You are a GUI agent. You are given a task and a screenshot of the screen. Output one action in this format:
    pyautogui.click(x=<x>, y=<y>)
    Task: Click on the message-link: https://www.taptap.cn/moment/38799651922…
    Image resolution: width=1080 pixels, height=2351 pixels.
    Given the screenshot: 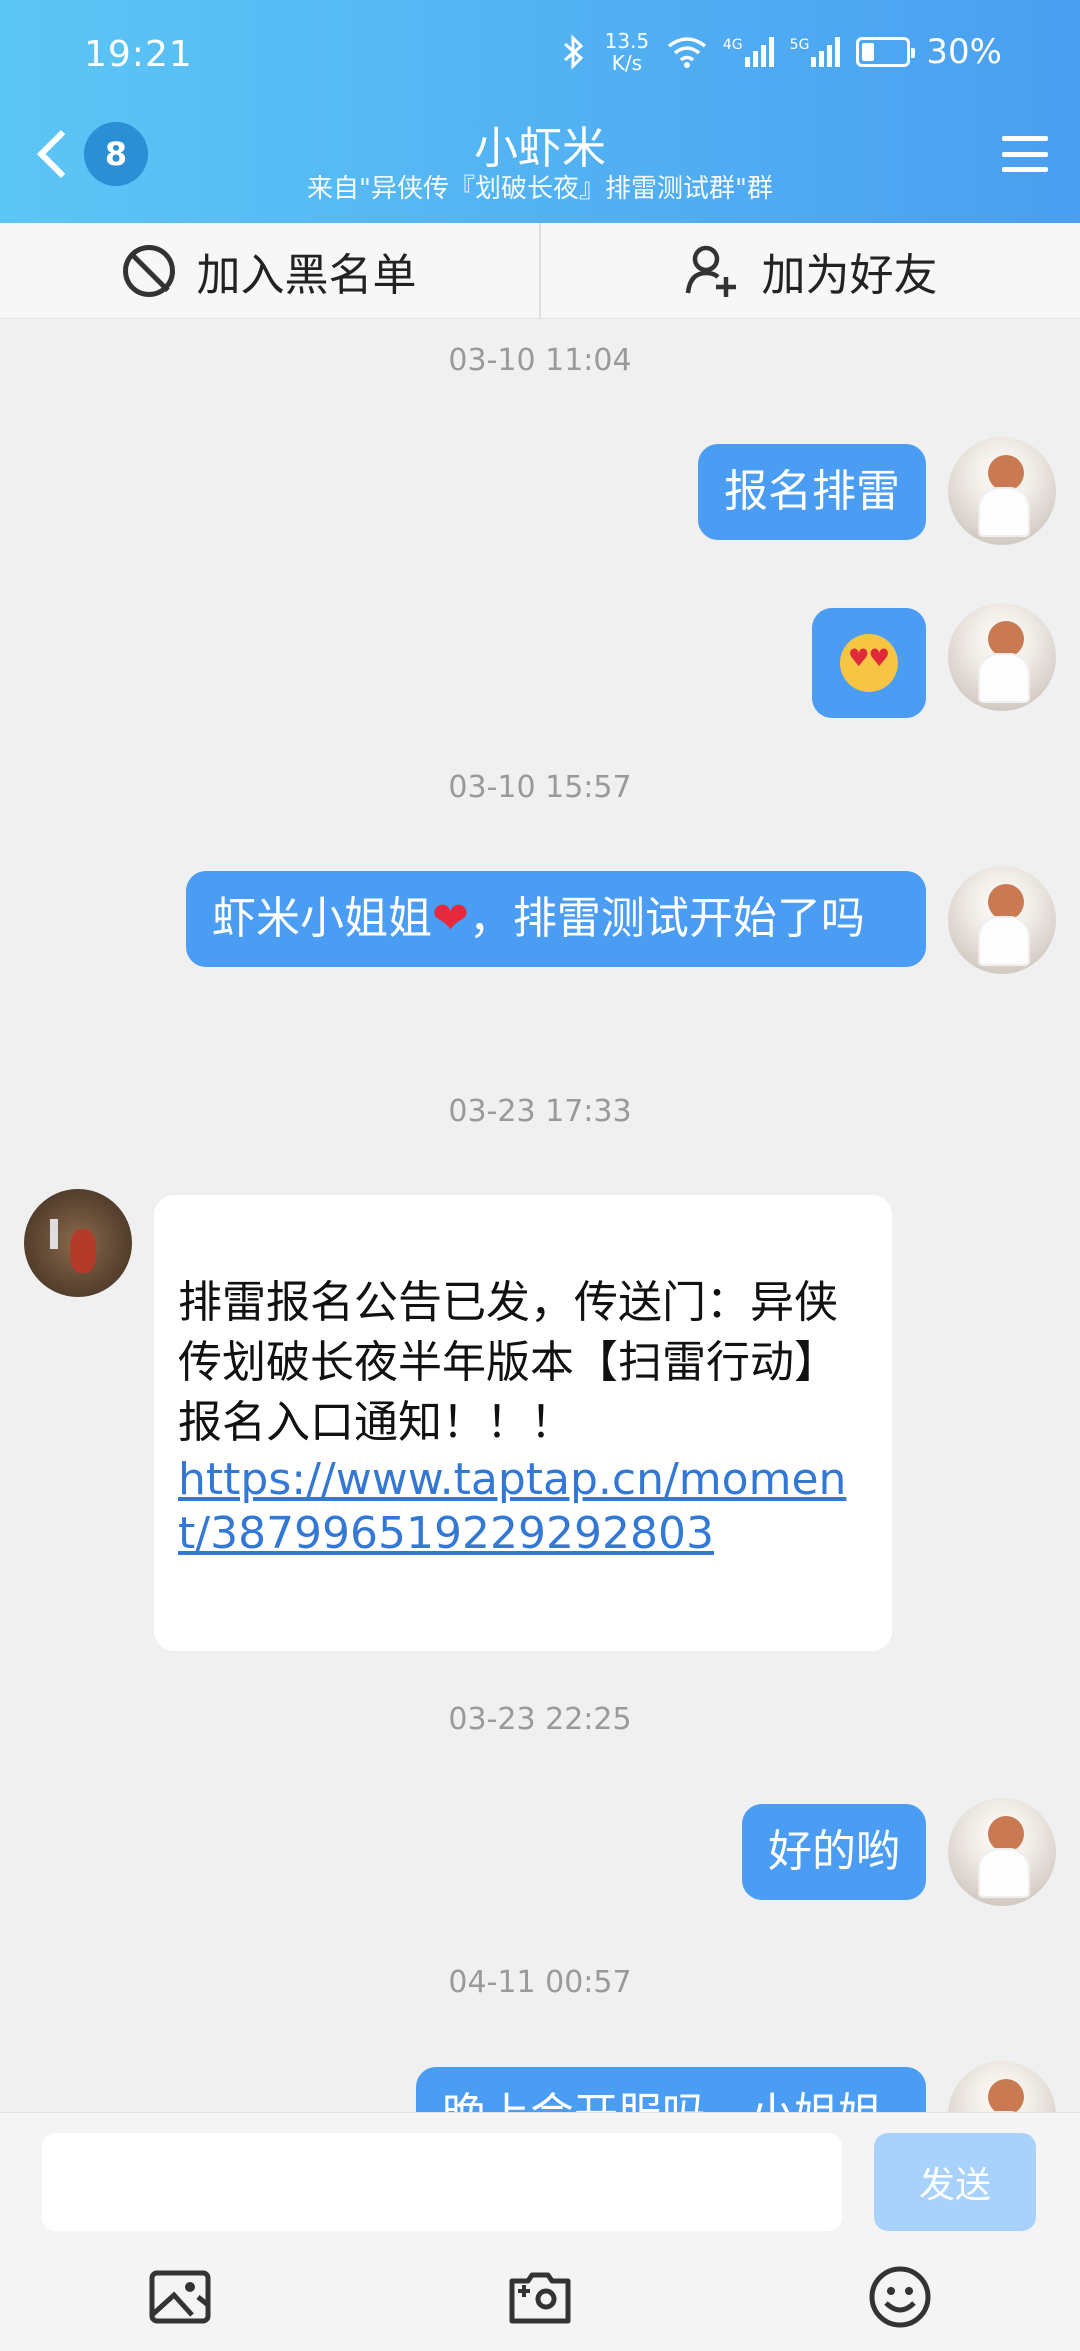 What is the action you would take?
    pyautogui.click(x=523, y=1507)
    